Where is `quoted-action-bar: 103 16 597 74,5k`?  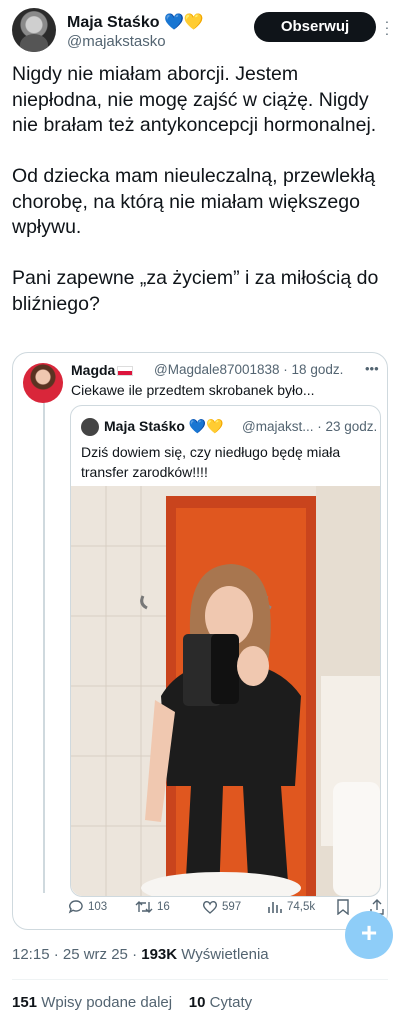
quoted-action-bar: 103 16 597 74,5k is located at coordinates (227, 910).